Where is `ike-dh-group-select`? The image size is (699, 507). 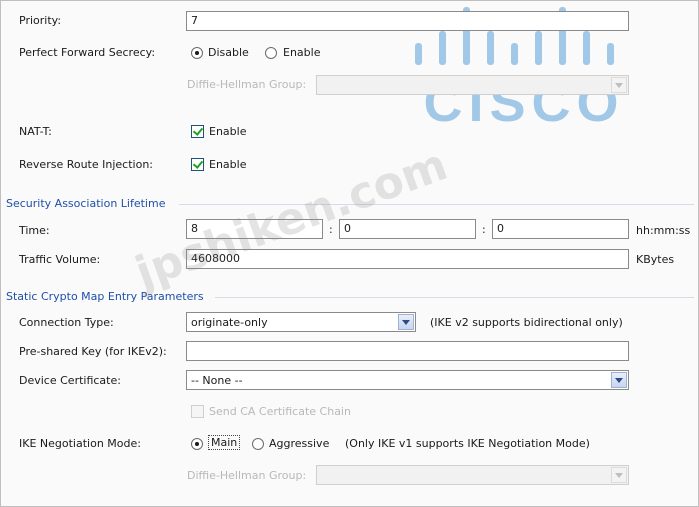
ike-dh-group-select is located at coordinates (472, 475).